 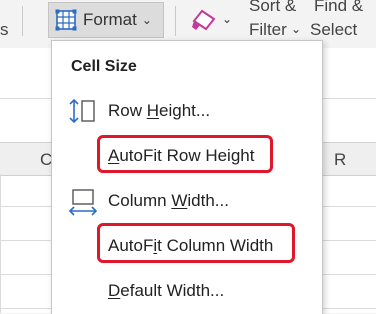 I want to click on row-height-icon, so click(x=82, y=111).